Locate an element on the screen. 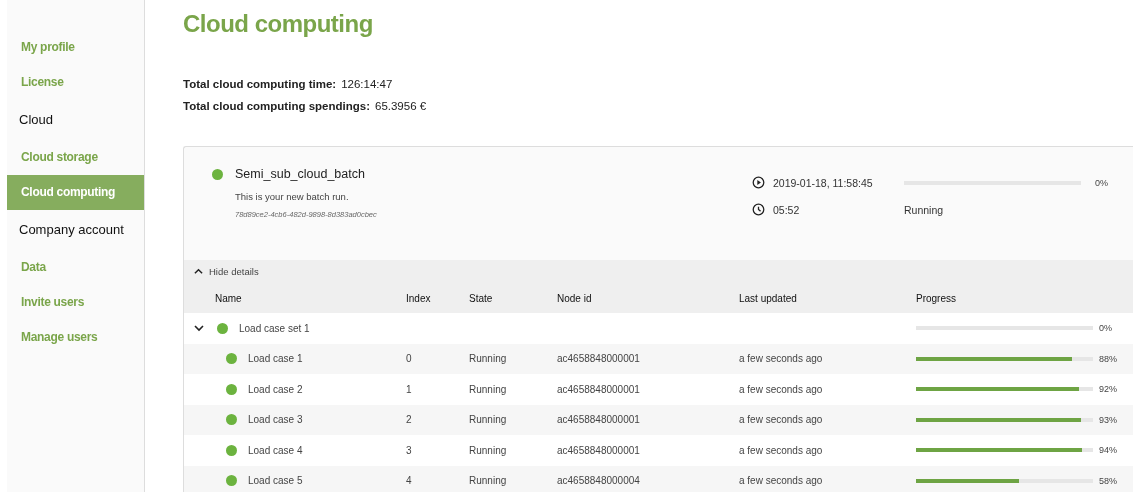  progress-percent: 58% is located at coordinates (1108, 480).